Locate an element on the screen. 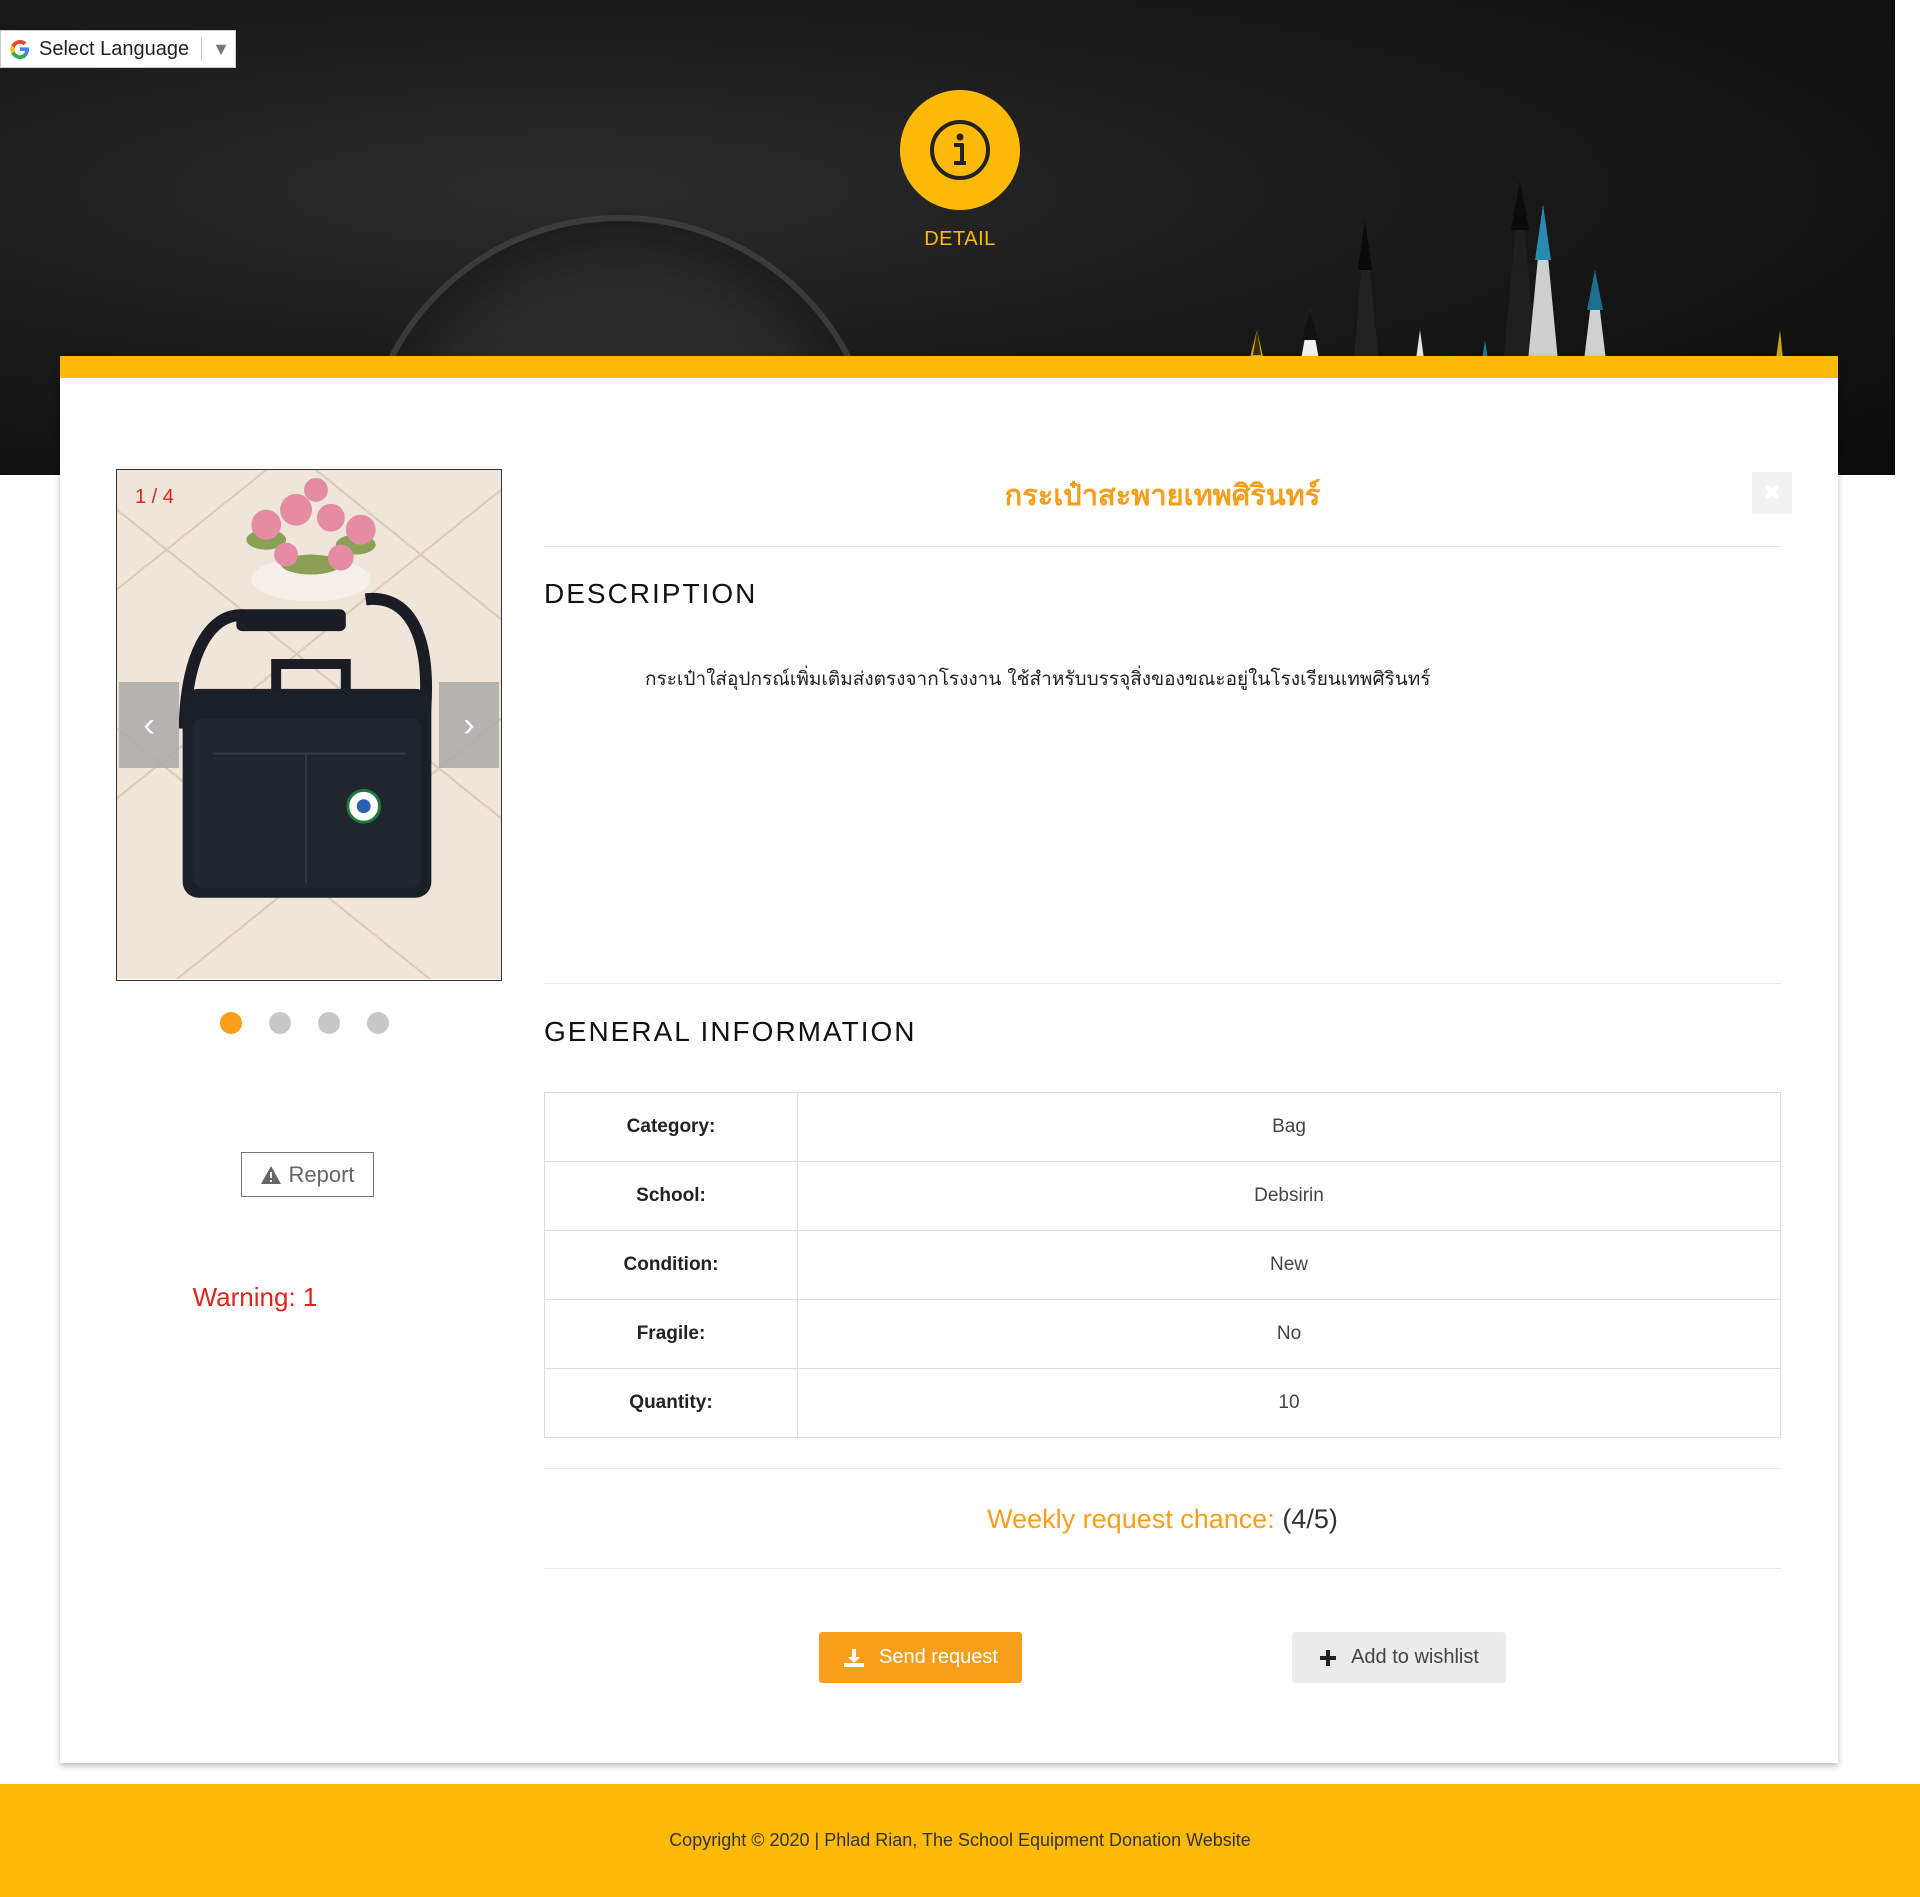  google-g-icon is located at coordinates (20, 49).